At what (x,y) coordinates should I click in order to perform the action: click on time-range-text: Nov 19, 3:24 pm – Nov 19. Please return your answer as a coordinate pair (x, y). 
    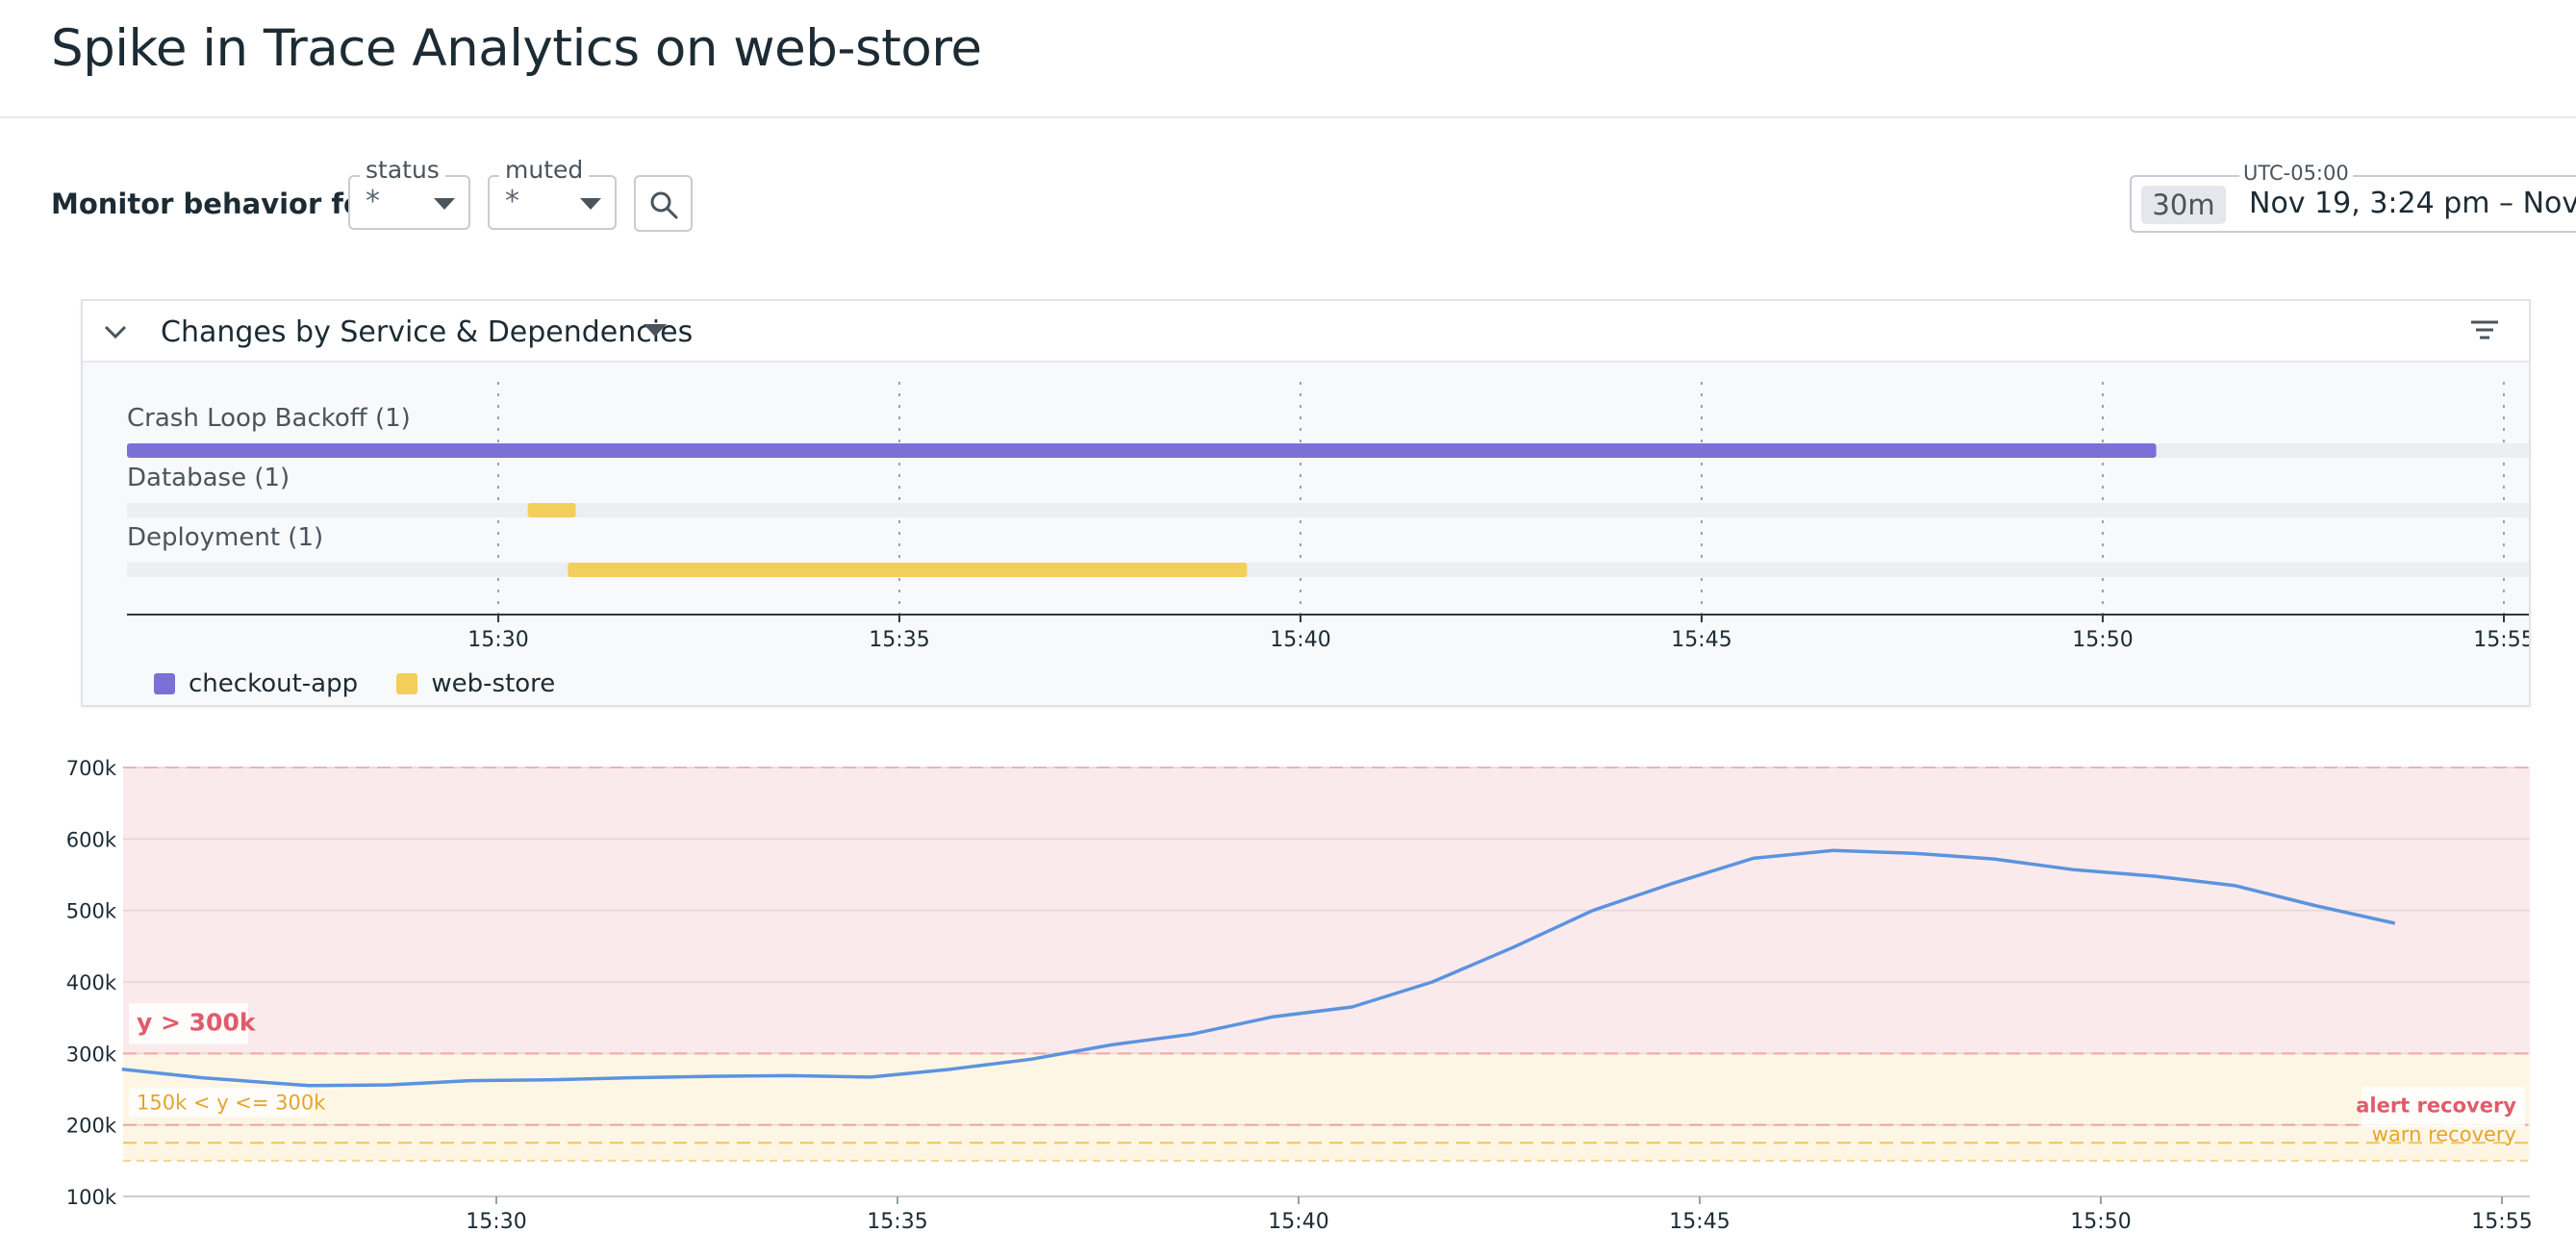
    Looking at the image, I should click on (2413, 203).